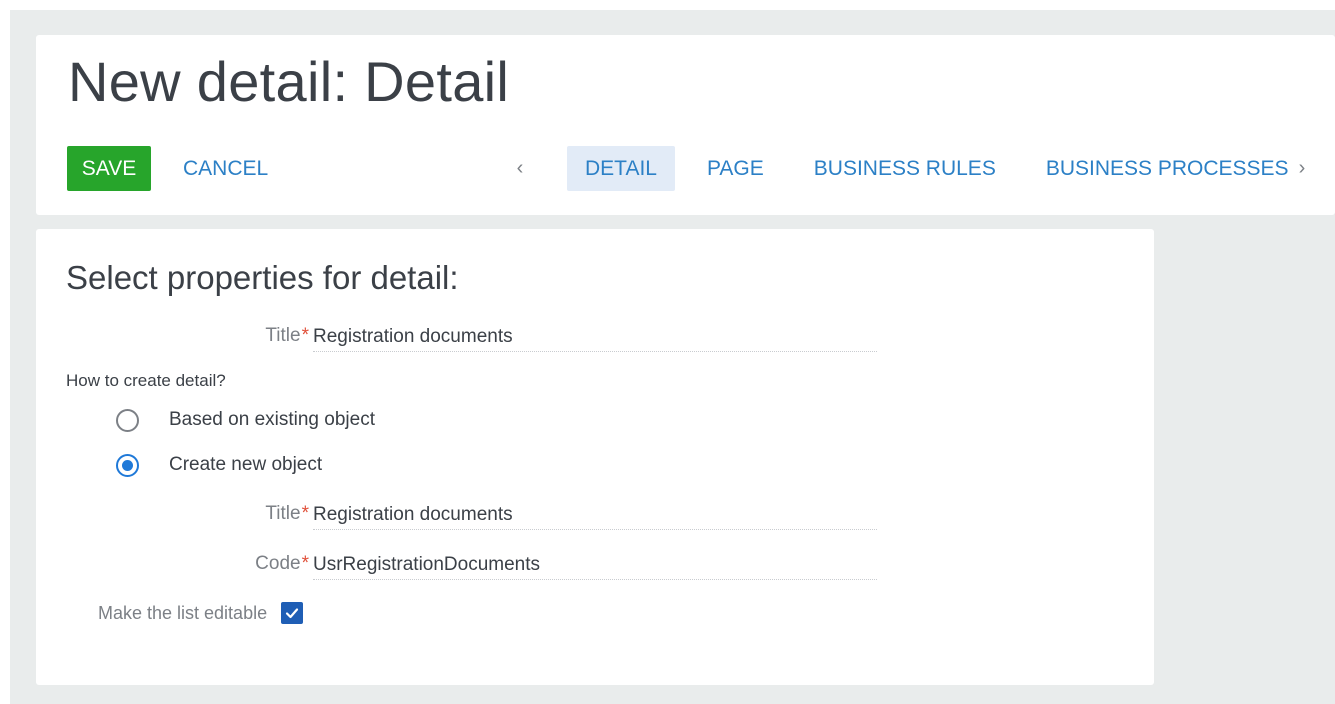 This screenshot has width=1335, height=704. What do you see at coordinates (225, 168) in the screenshot?
I see `cancel-button: CANCEL` at bounding box center [225, 168].